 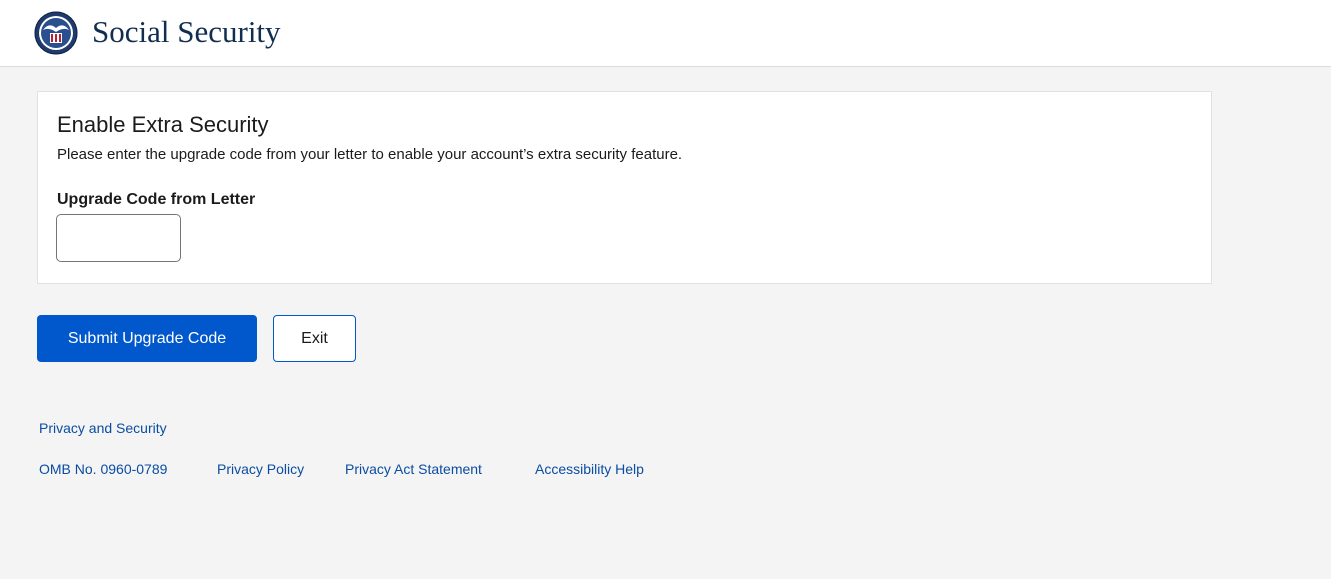 I want to click on site-brand-title: Social Security, so click(x=186, y=32).